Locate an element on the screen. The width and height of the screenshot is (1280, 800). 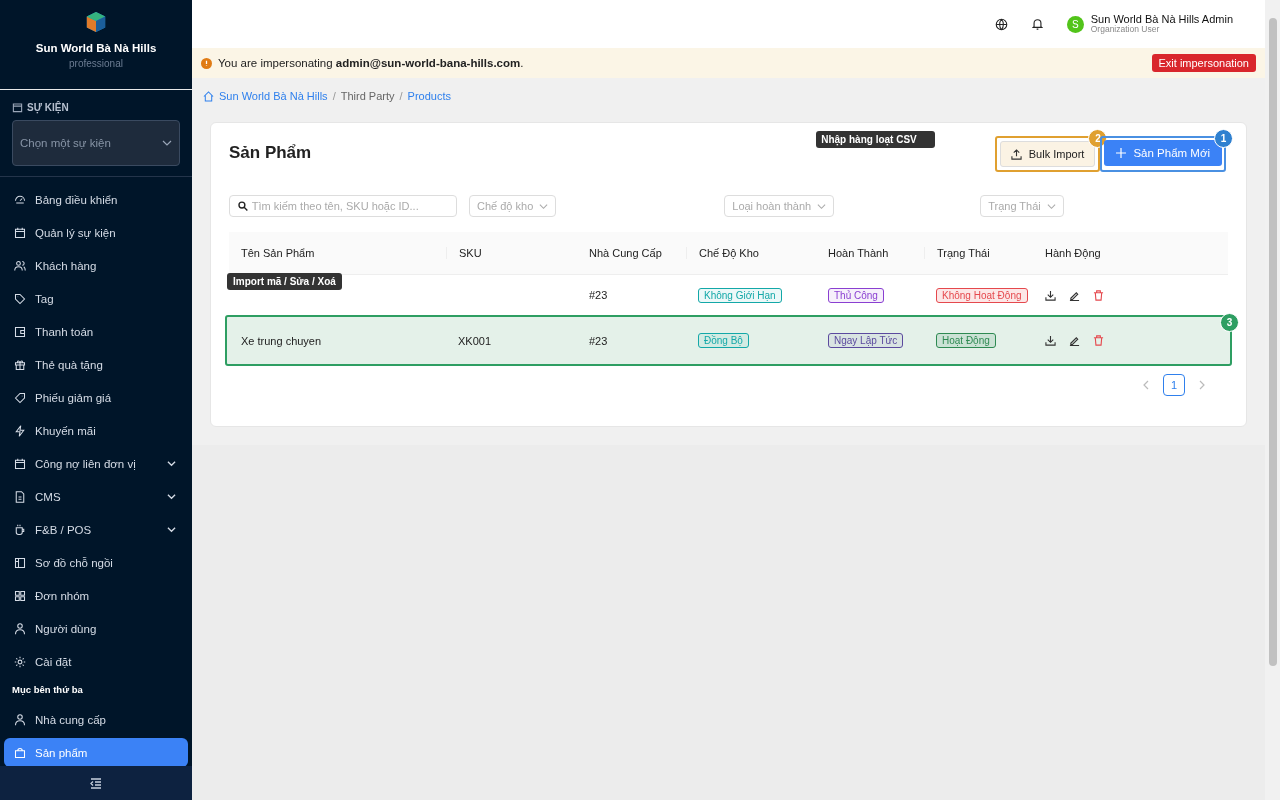
event-select: Chọn một sự kiện is located at coordinates (96, 143).